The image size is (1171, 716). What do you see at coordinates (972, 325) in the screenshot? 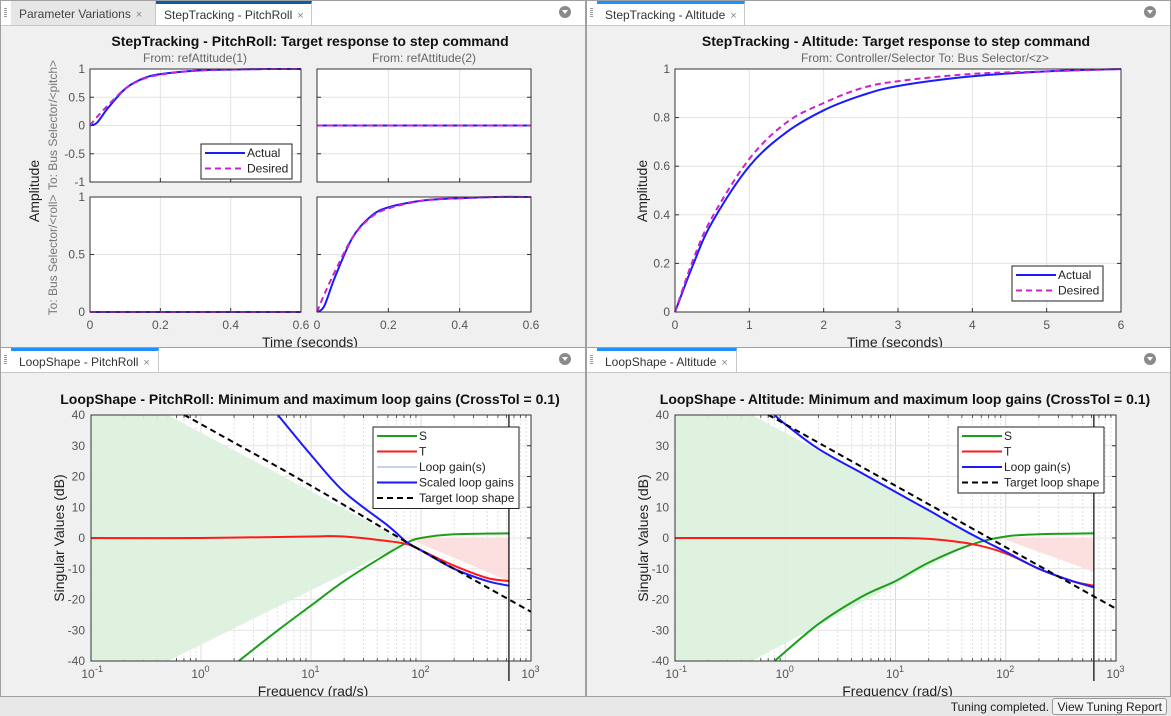
I see `x-tick-label: 4` at bounding box center [972, 325].